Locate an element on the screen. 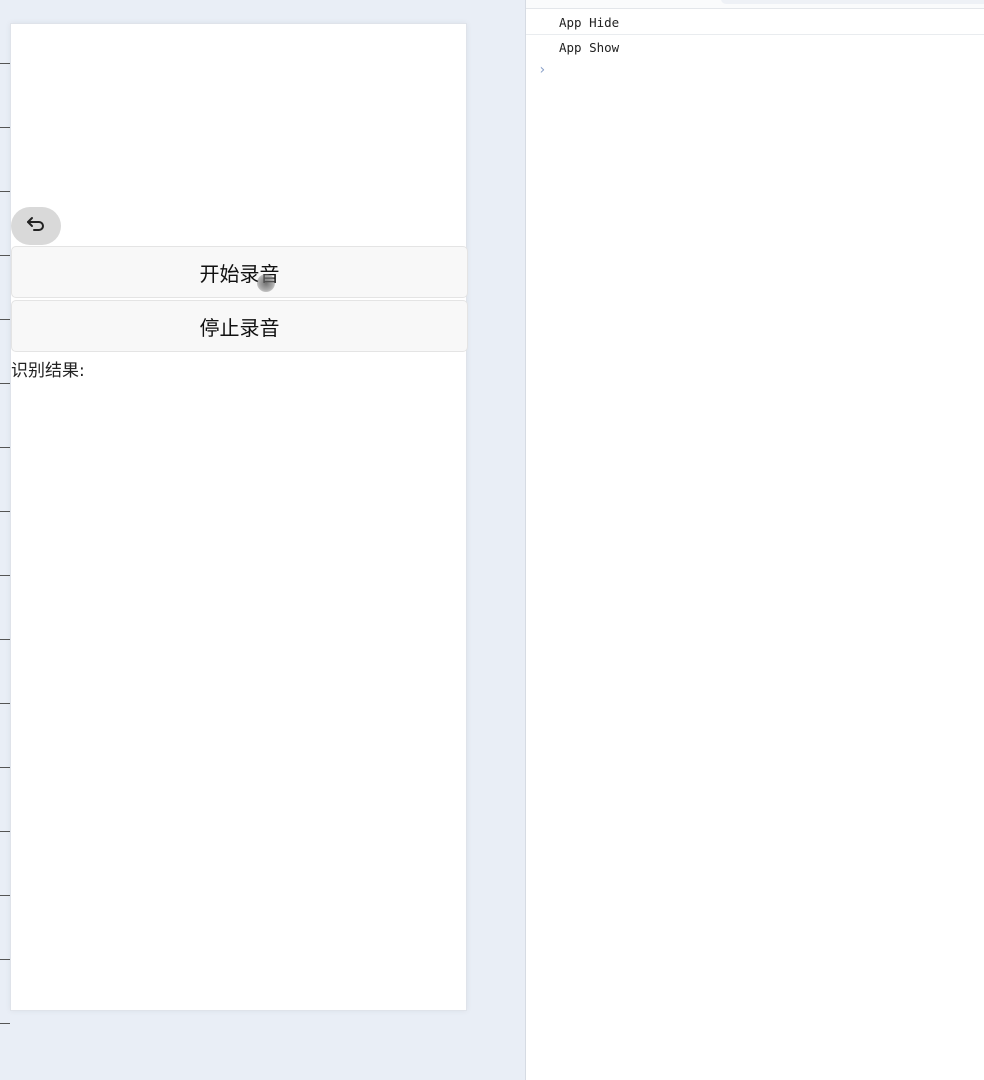 This screenshot has width=984, height=1080. console-log-line: App Show is located at coordinates (589, 47).